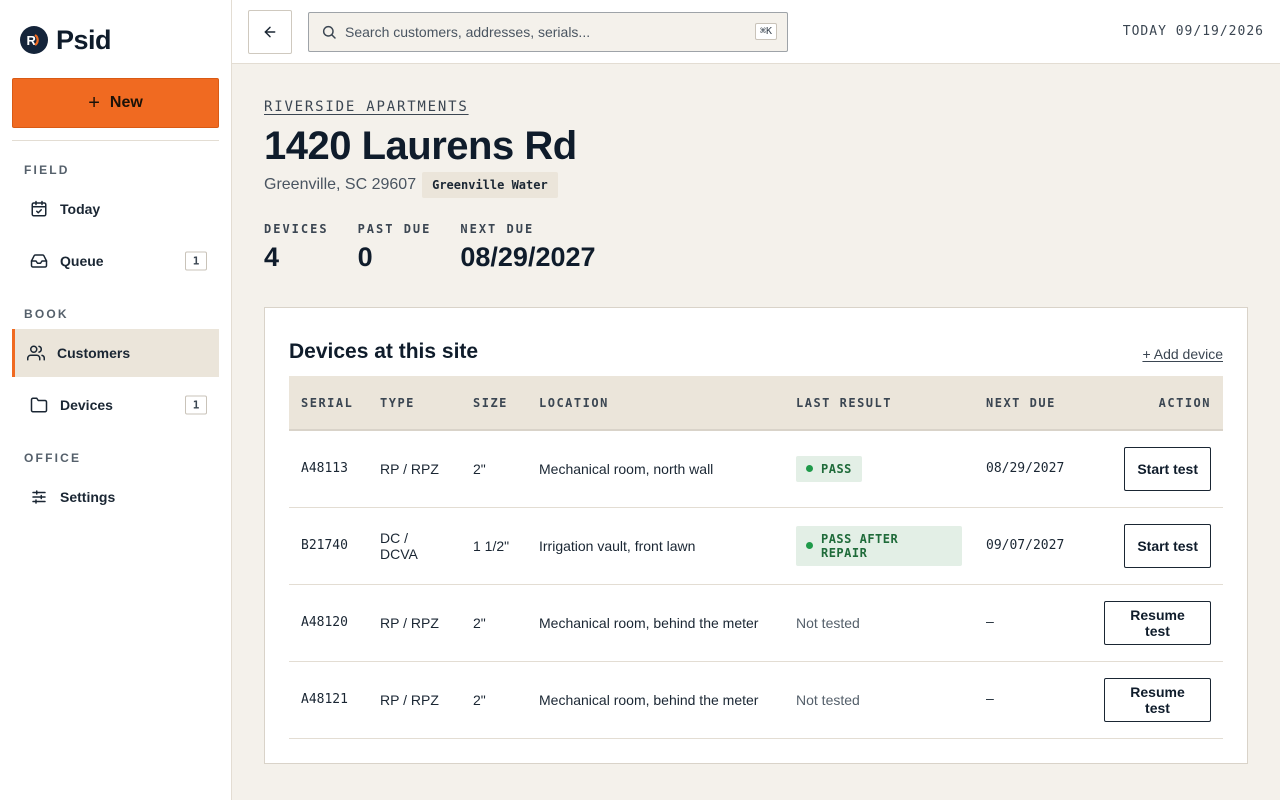 The width and height of the screenshot is (1280, 800). What do you see at coordinates (384, 351) in the screenshot?
I see `devices-title: Devices at this site` at bounding box center [384, 351].